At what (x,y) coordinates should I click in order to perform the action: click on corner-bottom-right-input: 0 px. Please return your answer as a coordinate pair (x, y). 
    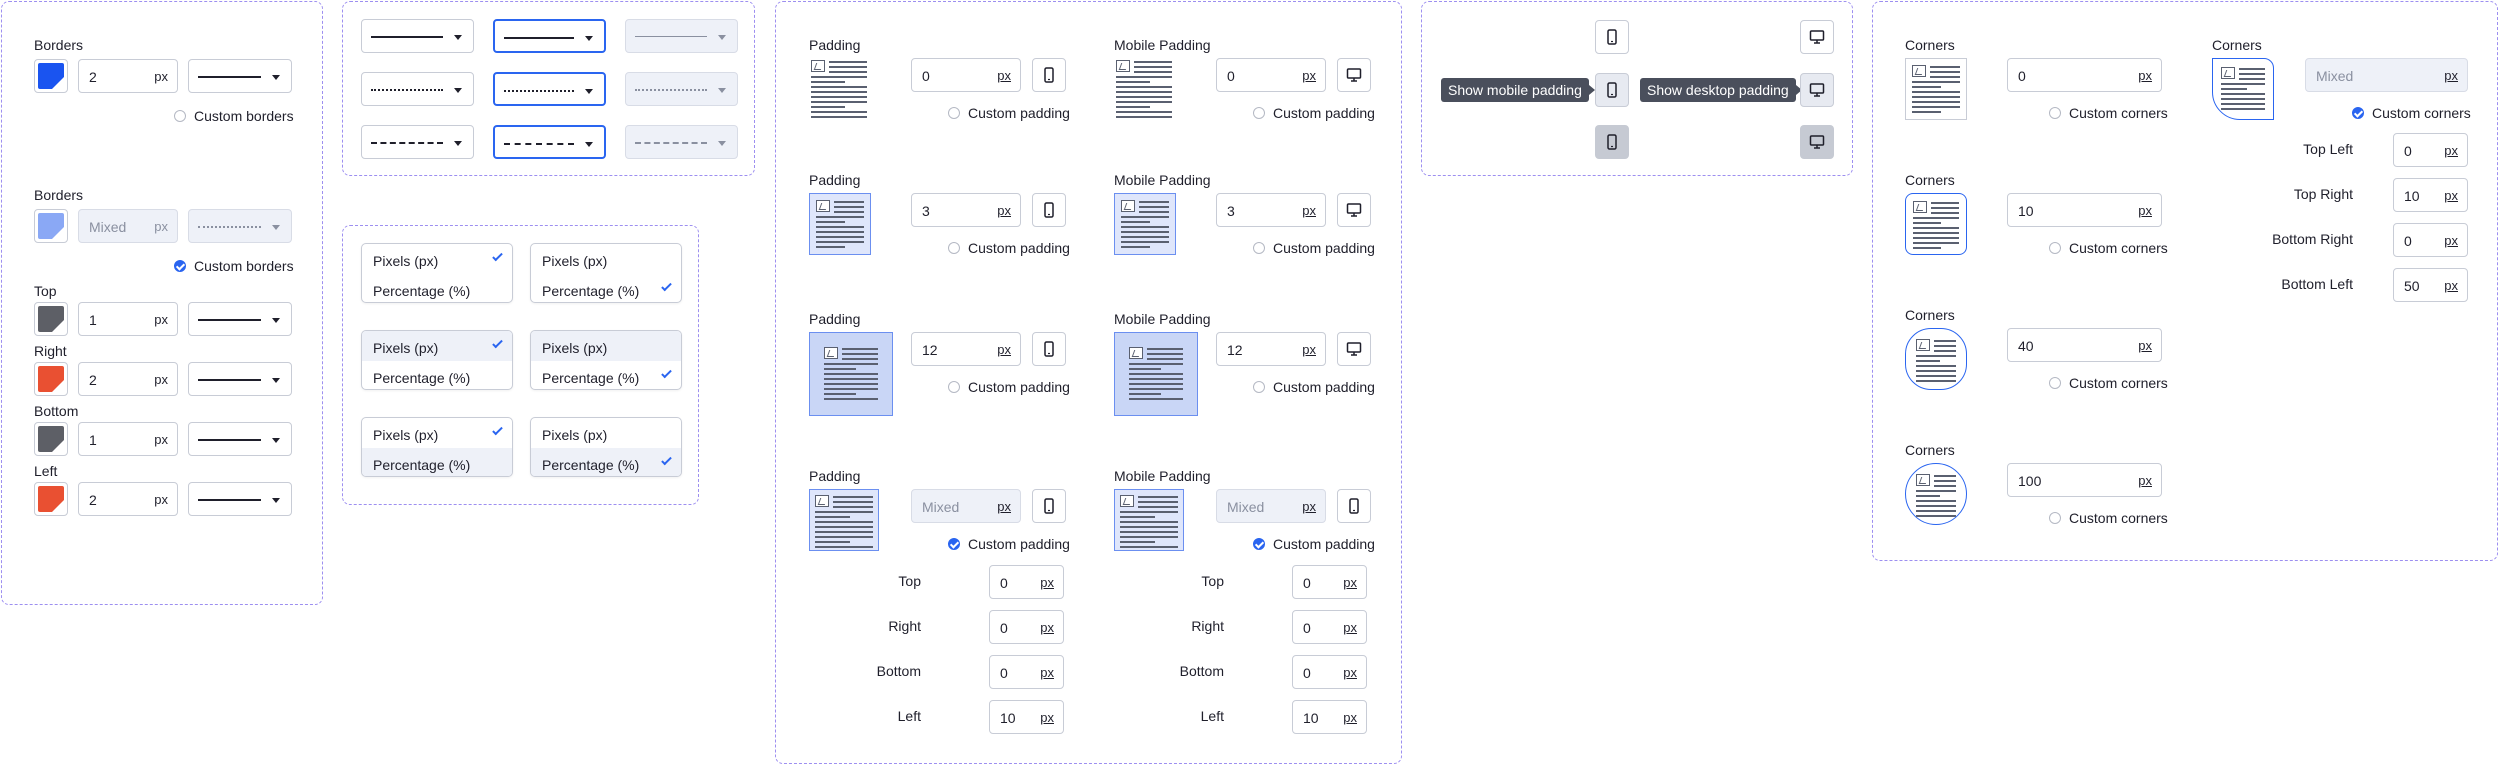
    Looking at the image, I should click on (2430, 240).